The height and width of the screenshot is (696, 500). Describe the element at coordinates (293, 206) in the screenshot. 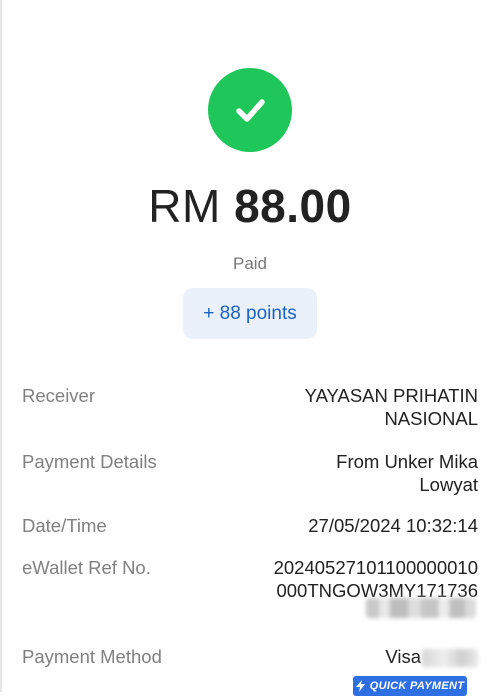

I see `amount-value: 88.00` at that location.